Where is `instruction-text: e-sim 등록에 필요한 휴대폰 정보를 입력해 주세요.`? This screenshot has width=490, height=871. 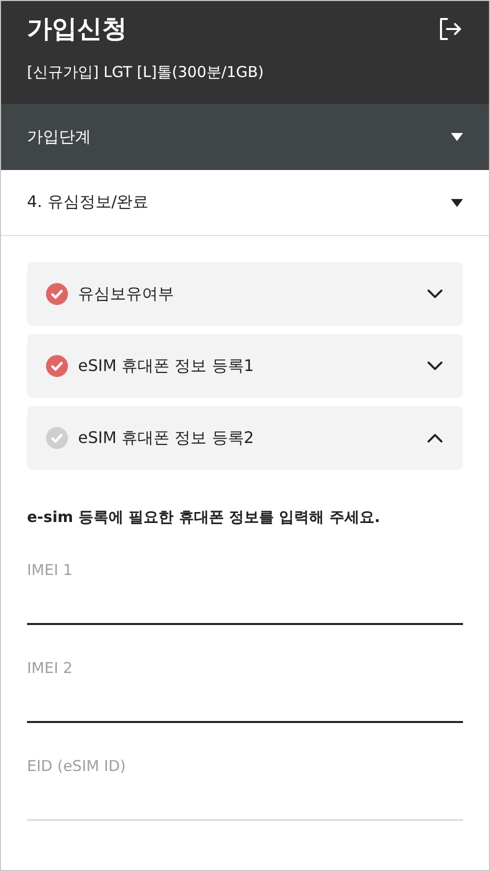 instruction-text: e-sim 등록에 필요한 휴대폰 정보를 입력해 주세요. is located at coordinates (204, 517).